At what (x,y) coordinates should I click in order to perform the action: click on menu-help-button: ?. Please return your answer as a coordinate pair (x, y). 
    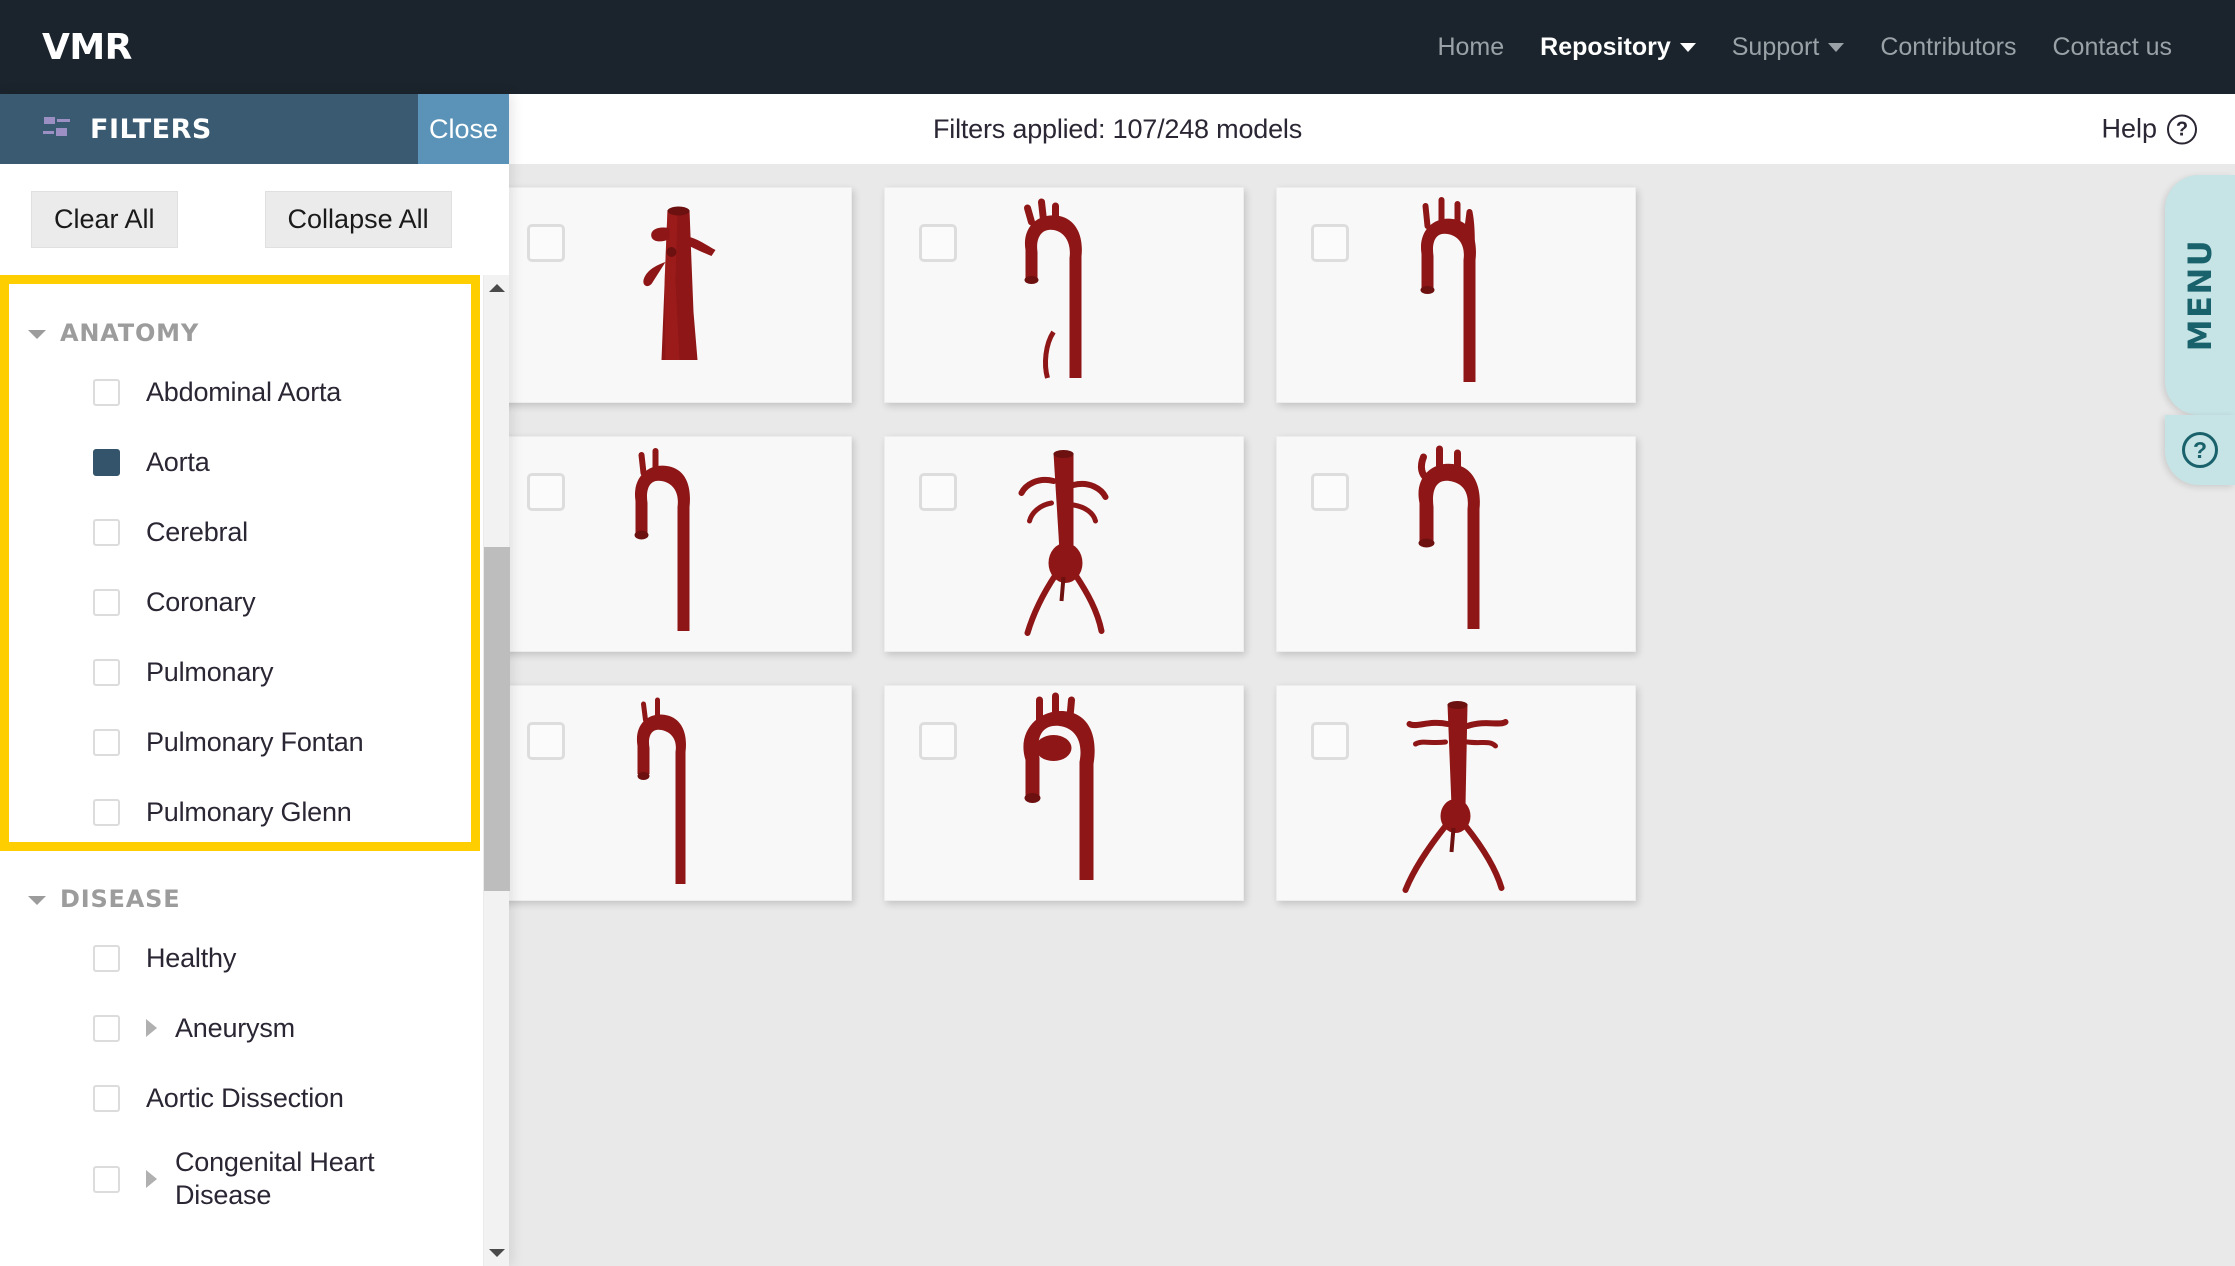
    Looking at the image, I should click on (2200, 450).